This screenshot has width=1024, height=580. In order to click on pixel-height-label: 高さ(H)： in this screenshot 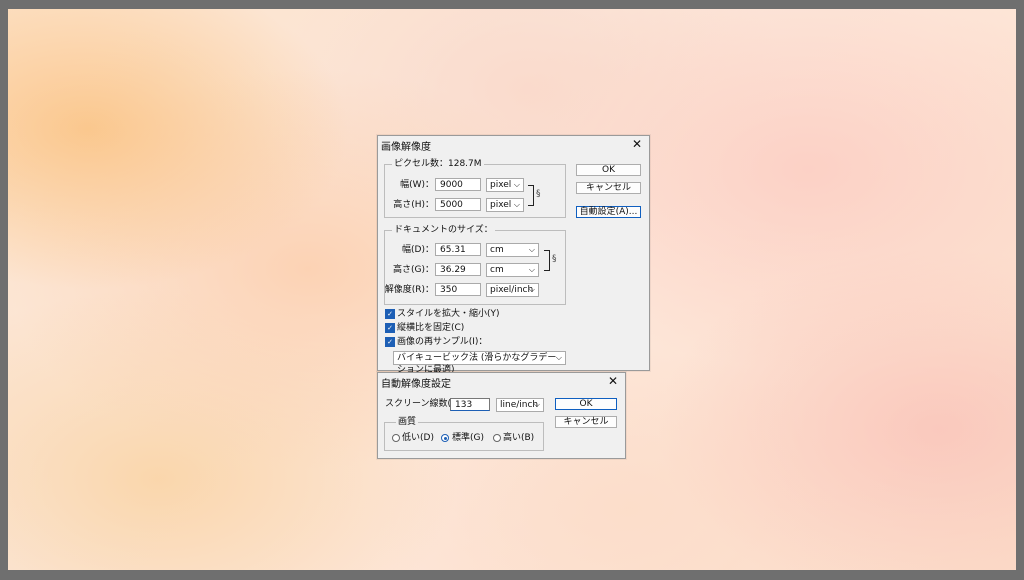, I will do `click(413, 205)`.